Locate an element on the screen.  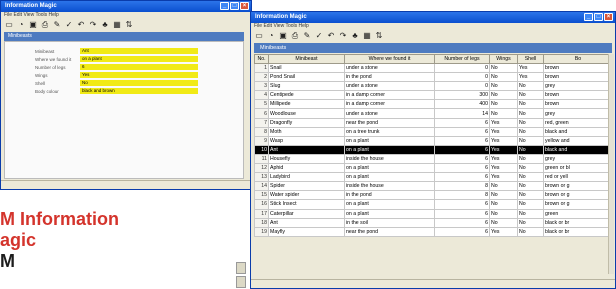
legs-field: 6 is located at coordinates (139, 67).